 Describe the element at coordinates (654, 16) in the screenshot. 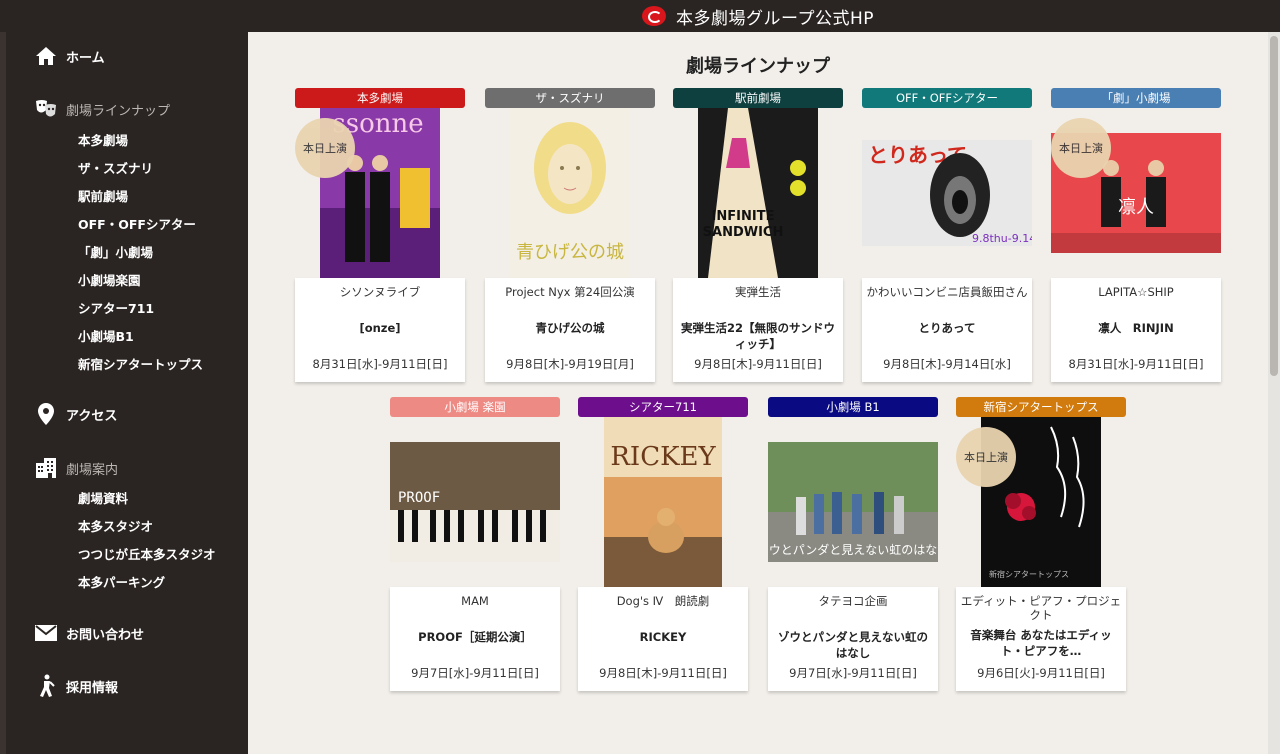

I see `honda-theater-logo-icon` at that location.